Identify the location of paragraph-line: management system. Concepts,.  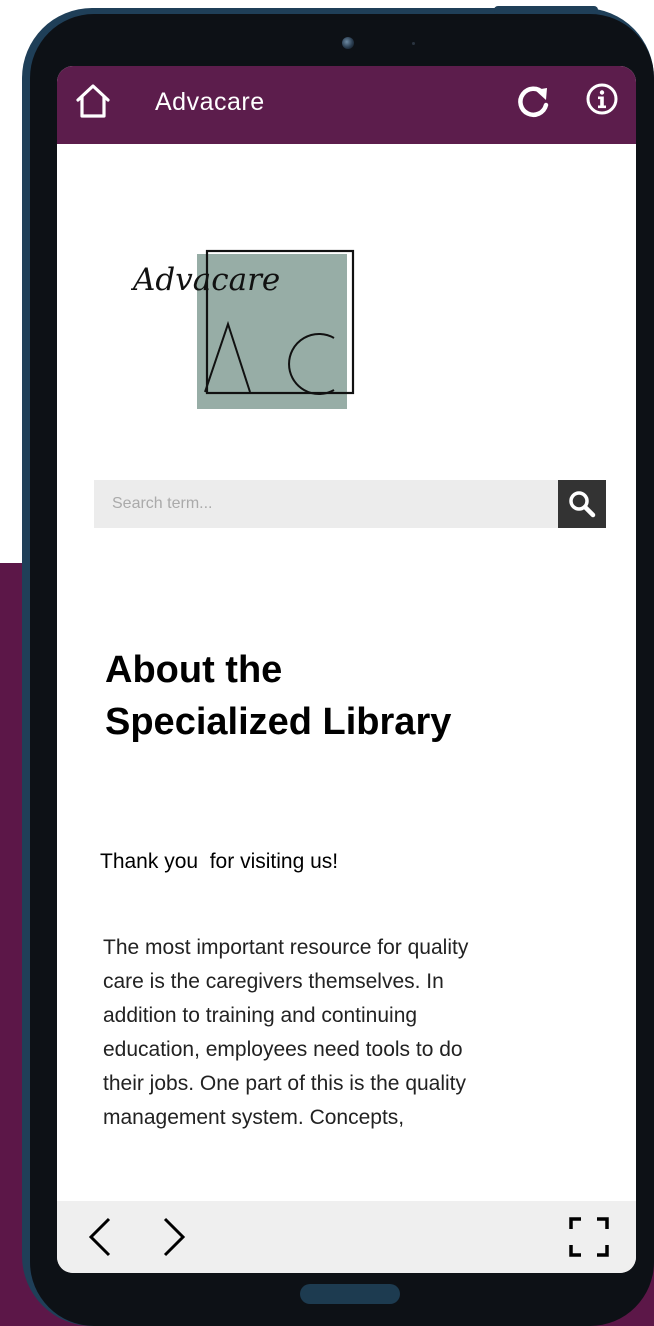
(254, 1117).